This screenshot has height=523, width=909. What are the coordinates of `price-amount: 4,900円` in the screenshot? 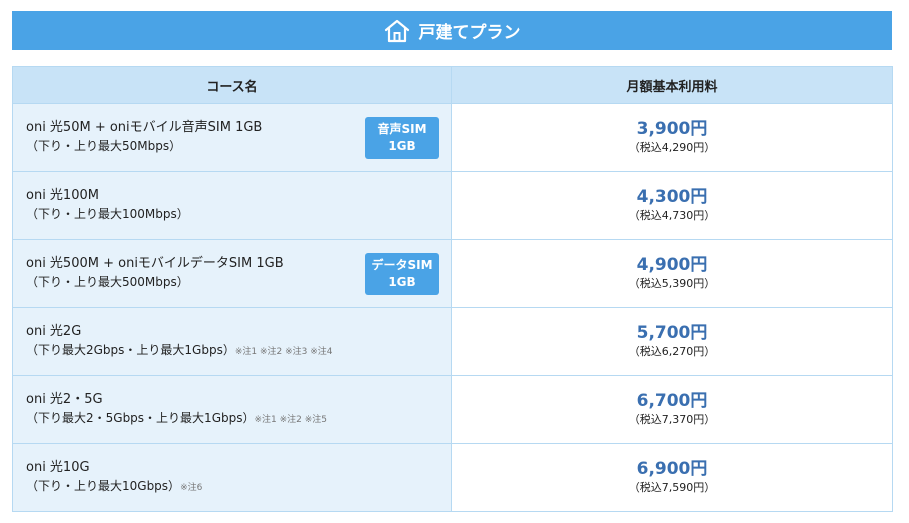 It's located at (672, 265).